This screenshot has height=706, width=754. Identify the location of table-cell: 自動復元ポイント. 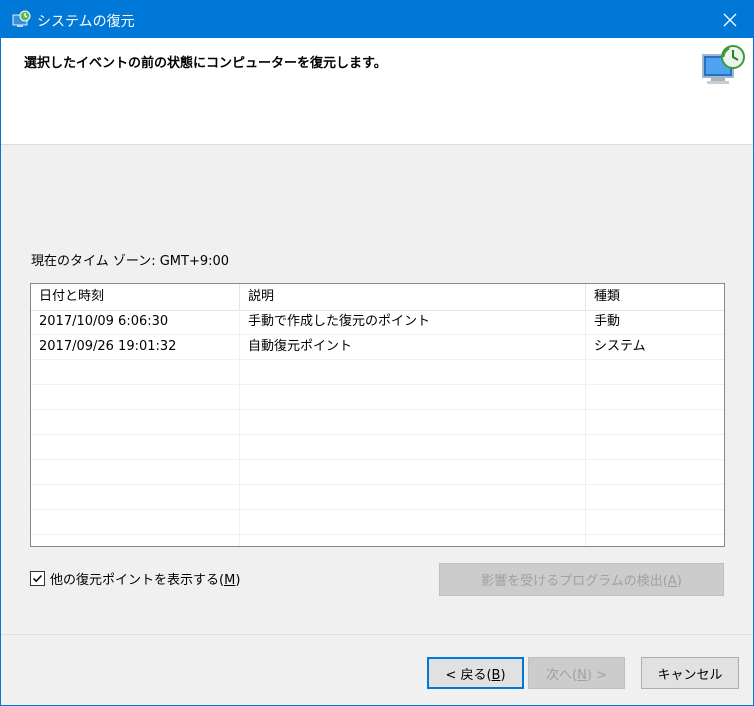
(413, 347).